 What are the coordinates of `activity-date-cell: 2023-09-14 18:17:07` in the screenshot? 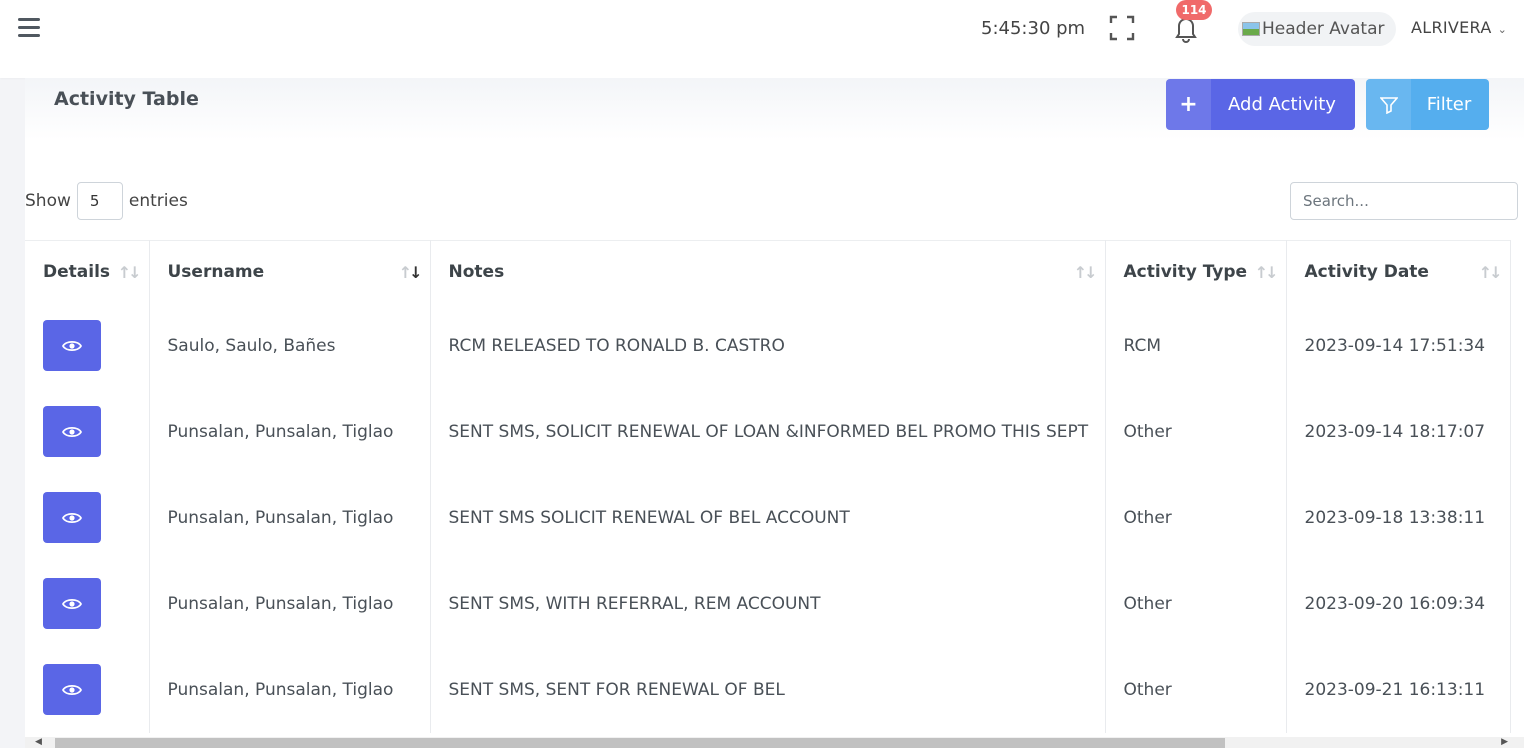 It's located at (1398, 431).